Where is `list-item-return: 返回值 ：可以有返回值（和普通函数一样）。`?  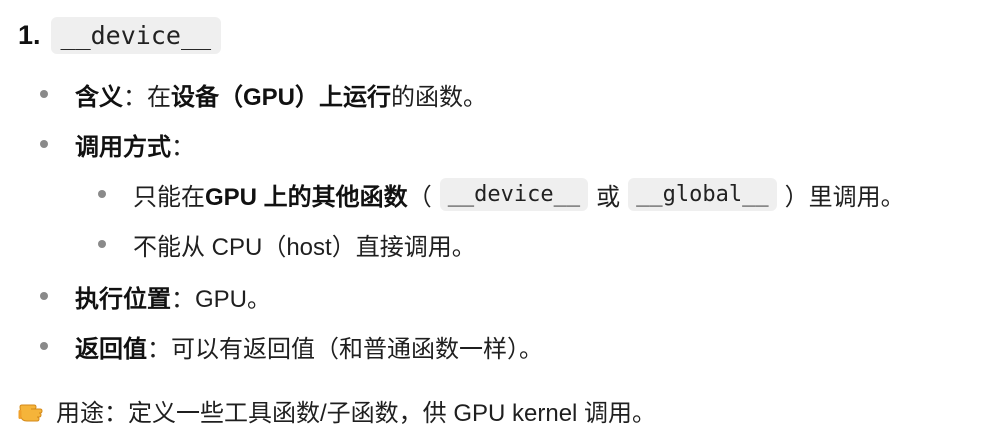
list-item-return: 返回值 ：可以有返回值（和普通函数一样）。 is located at coordinates (291, 346).